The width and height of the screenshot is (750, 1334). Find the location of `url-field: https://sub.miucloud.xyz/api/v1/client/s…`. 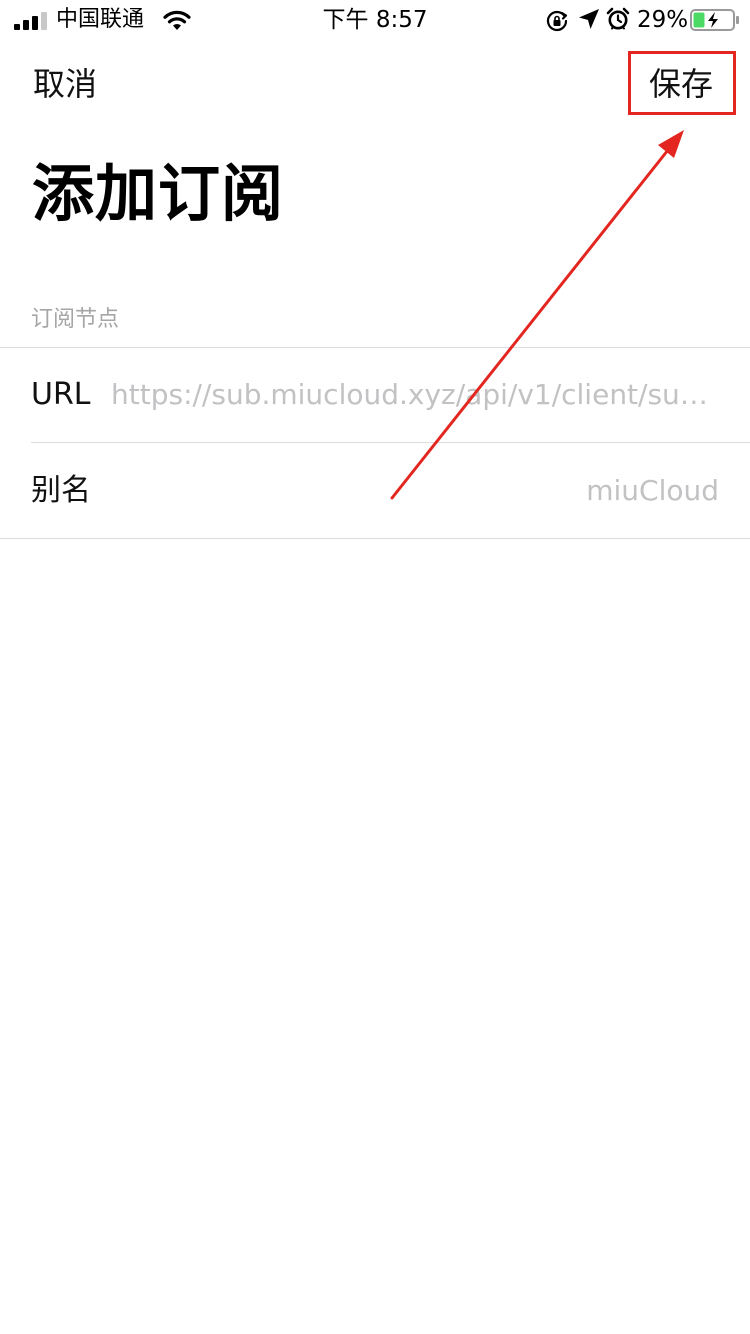

url-field: https://sub.miucloud.xyz/api/v1/client/s… is located at coordinates (415, 395).